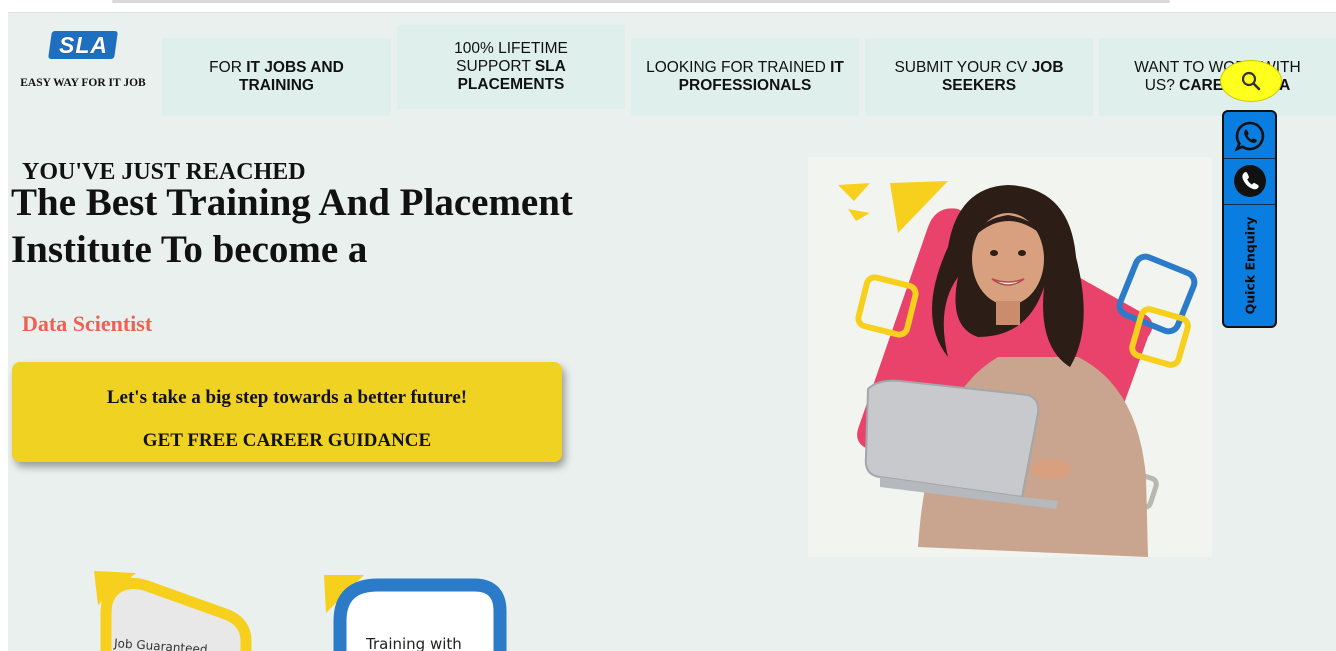 The image size is (1336, 651). I want to click on nav-item-bold-text: IT JOBS AND TRAINING, so click(291, 76).